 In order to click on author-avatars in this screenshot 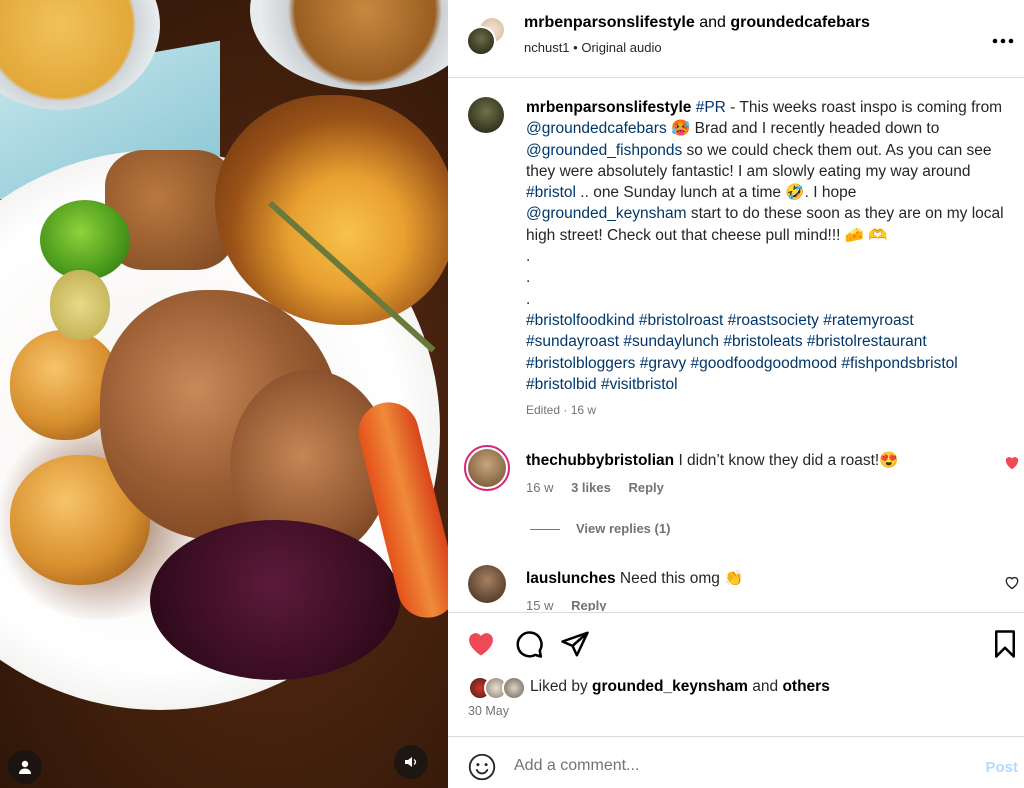, I will do `click(486, 36)`.